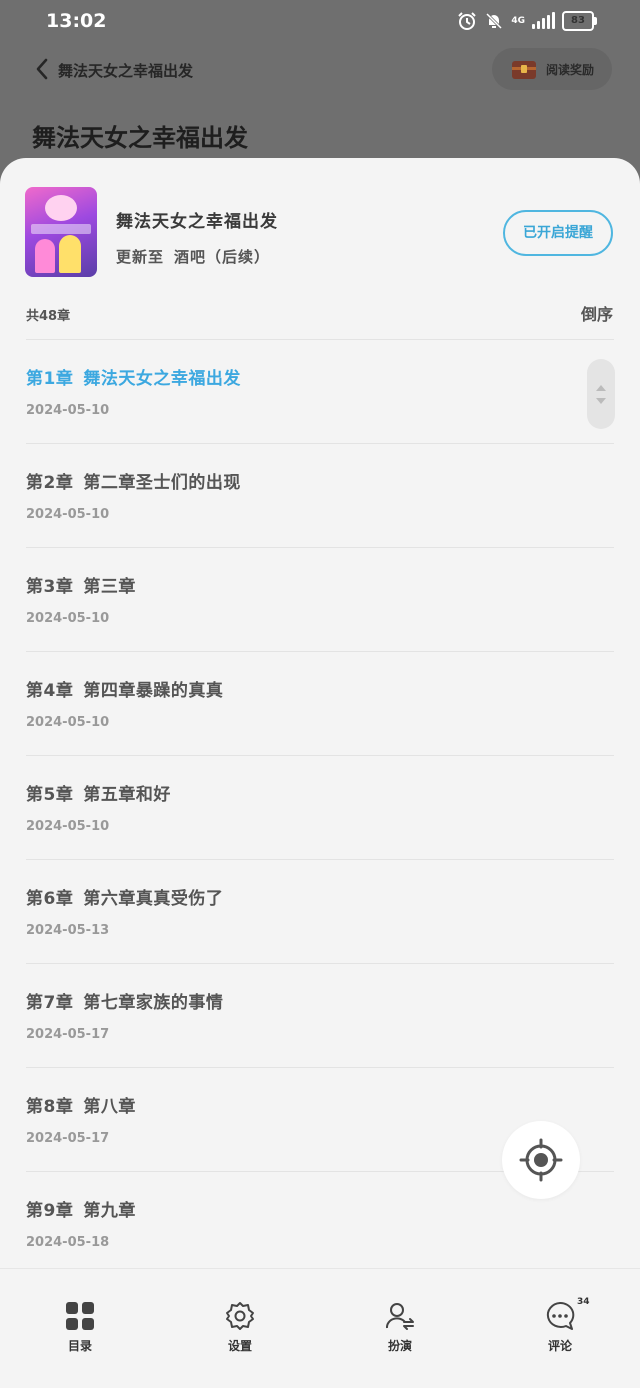  I want to click on list-header: 共48章 倒序, so click(320, 316).